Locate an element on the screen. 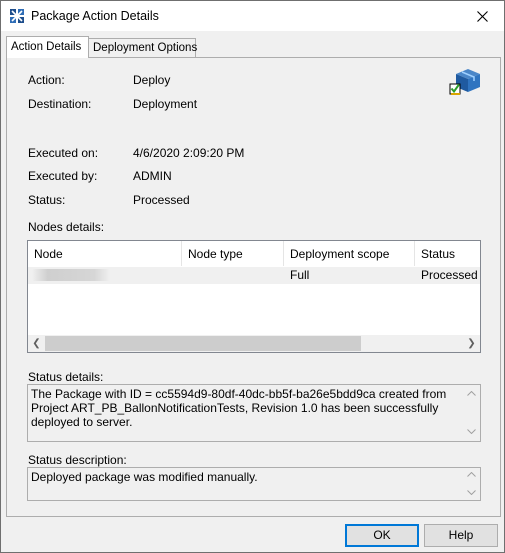 Image resolution: width=505 pixels, height=553 pixels. window-title: Package Action Details is located at coordinates (95, 16).